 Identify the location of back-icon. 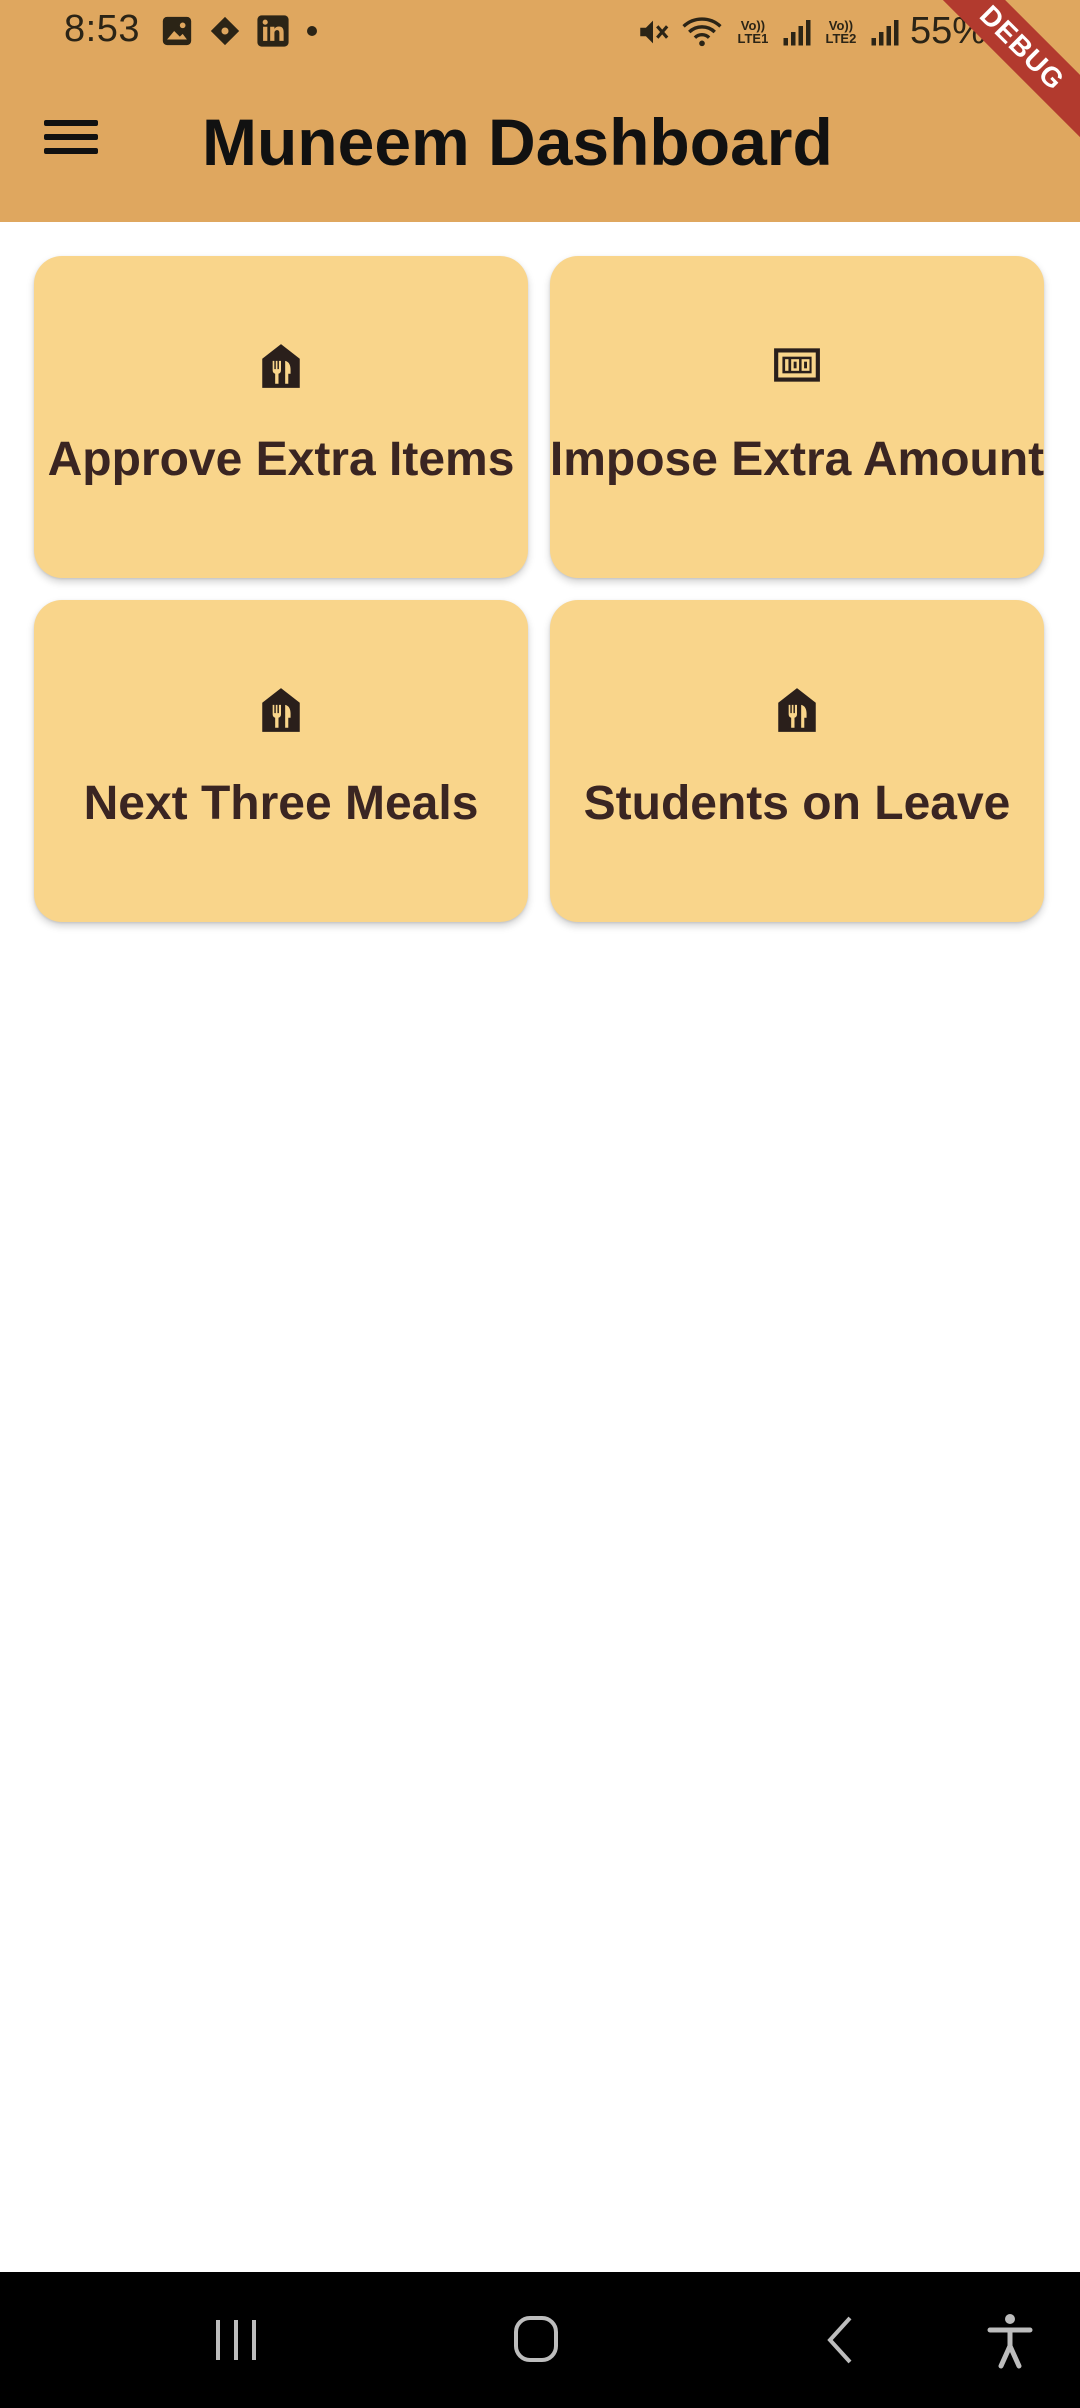
(842, 2340).